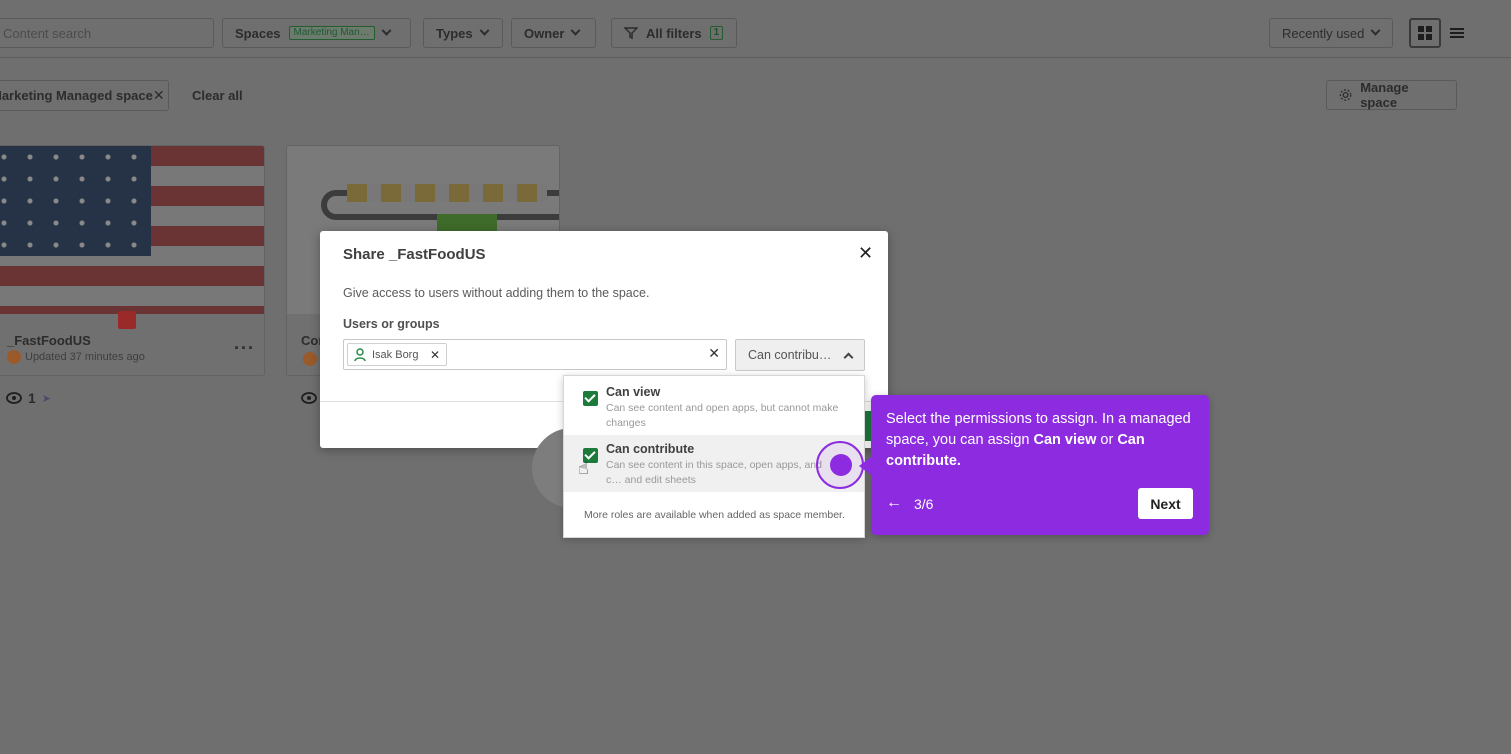 The width and height of the screenshot is (1511, 754). I want to click on content-search-input: Content search, so click(107, 33).